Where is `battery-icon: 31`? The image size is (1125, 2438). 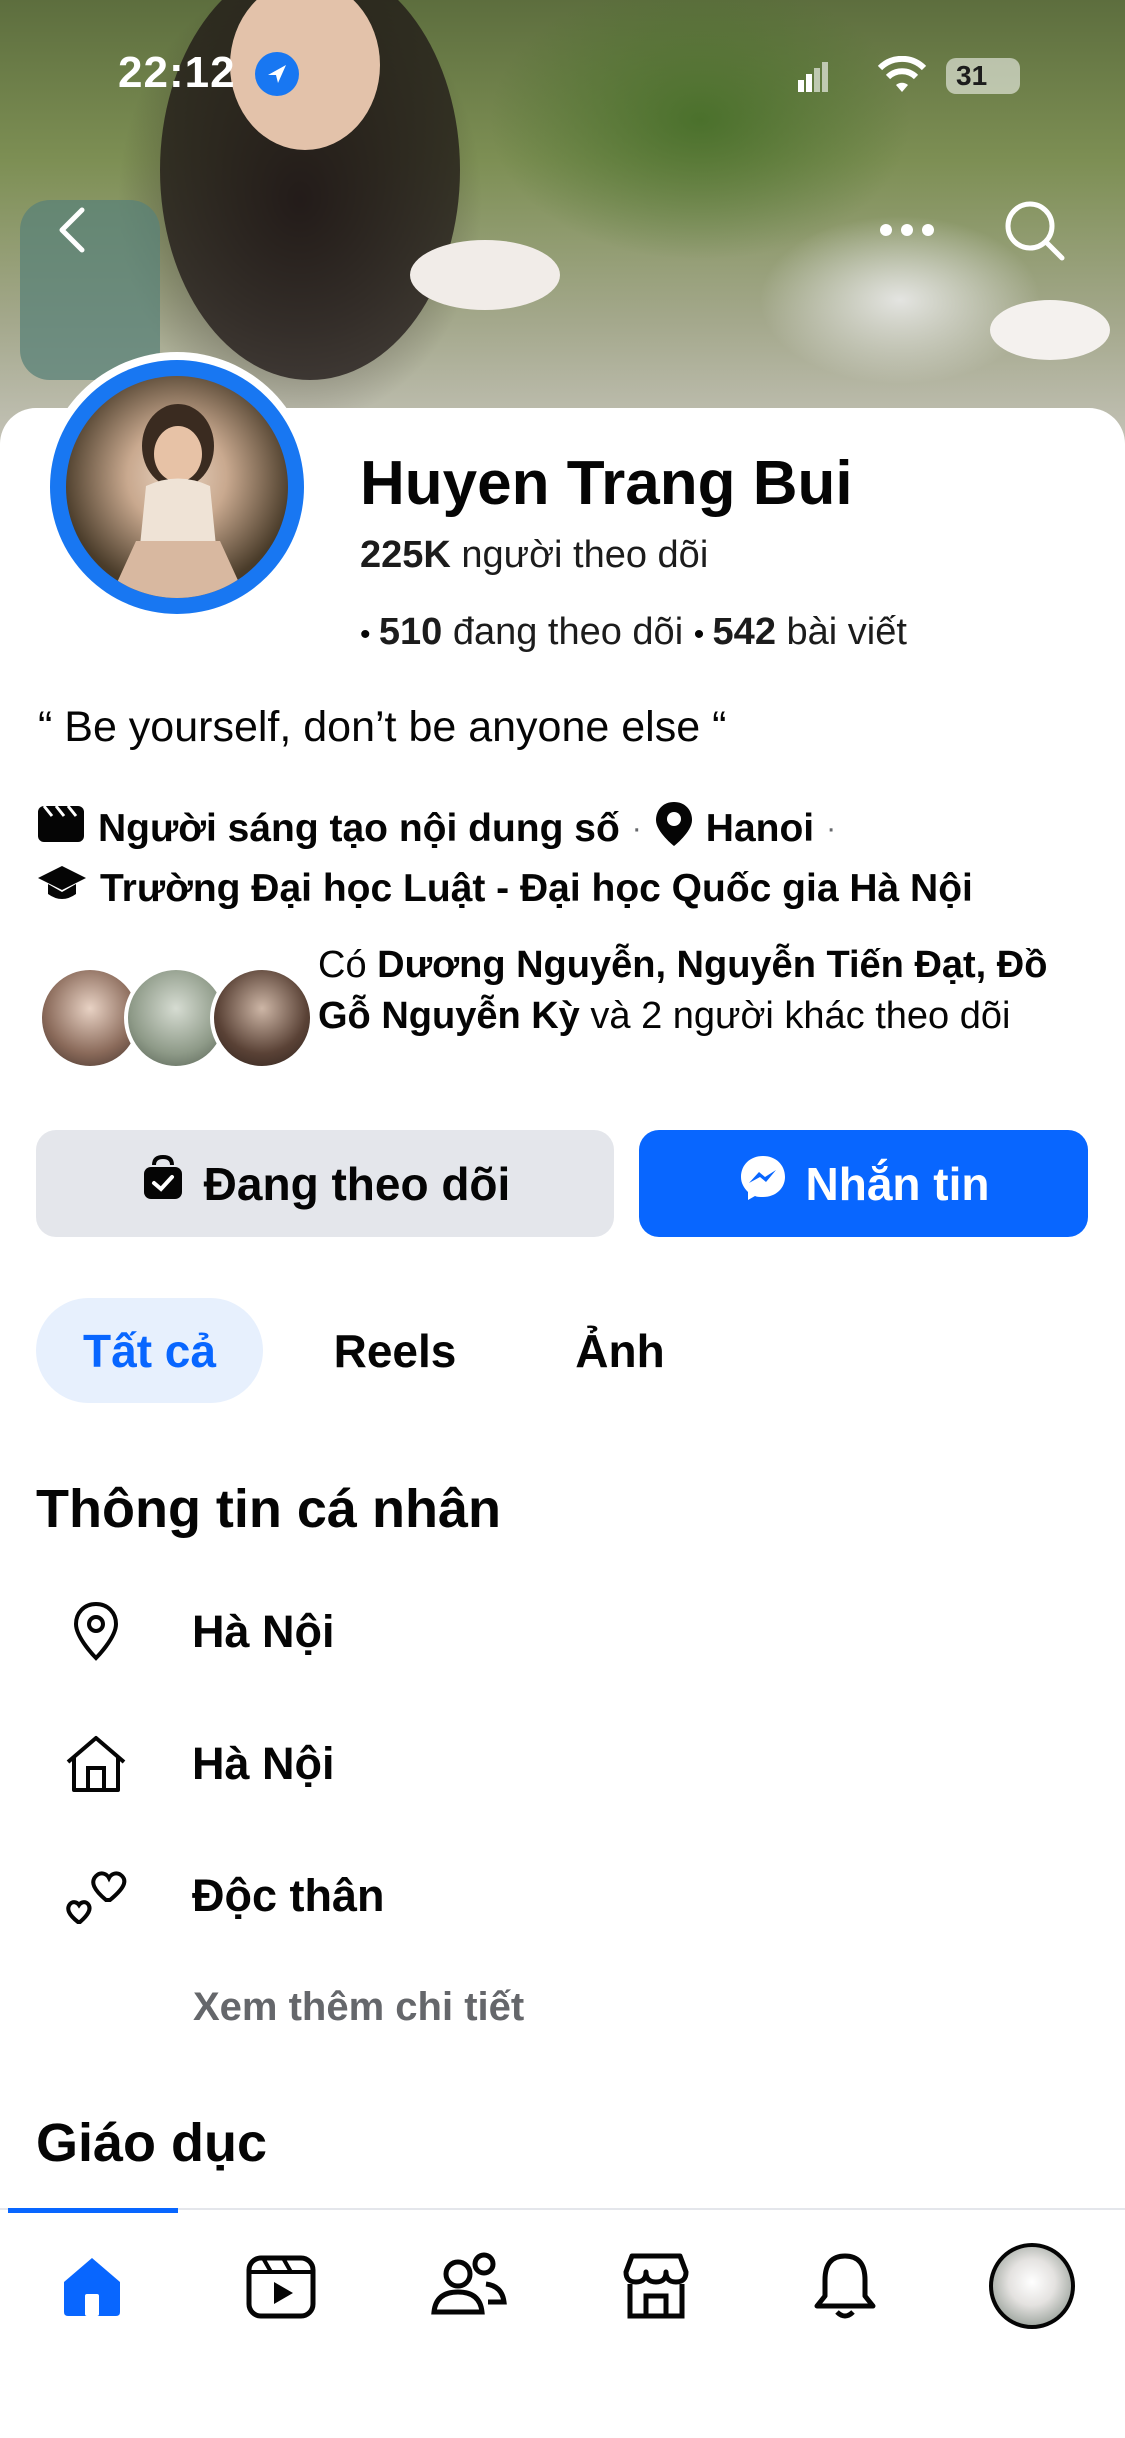 battery-icon: 31 is located at coordinates (983, 76).